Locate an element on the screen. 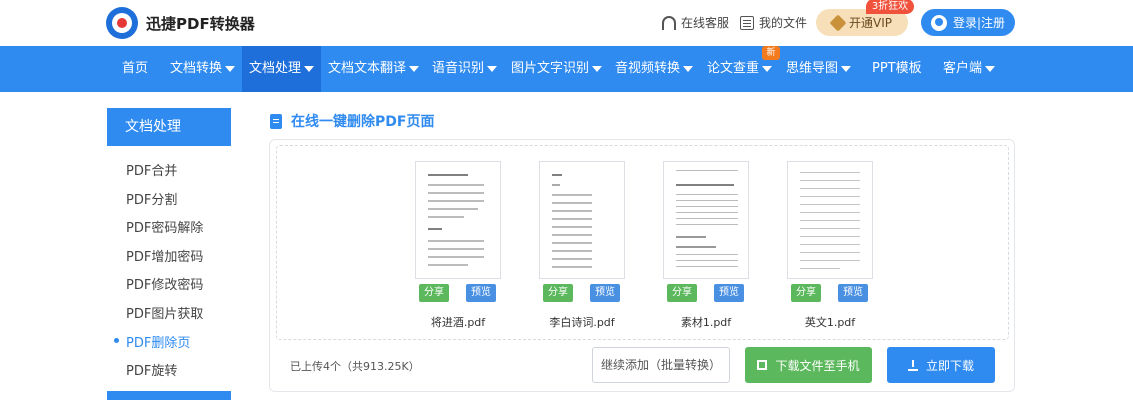 The height and width of the screenshot is (400, 1133). nav-label: 音视频转换 is located at coordinates (648, 68).